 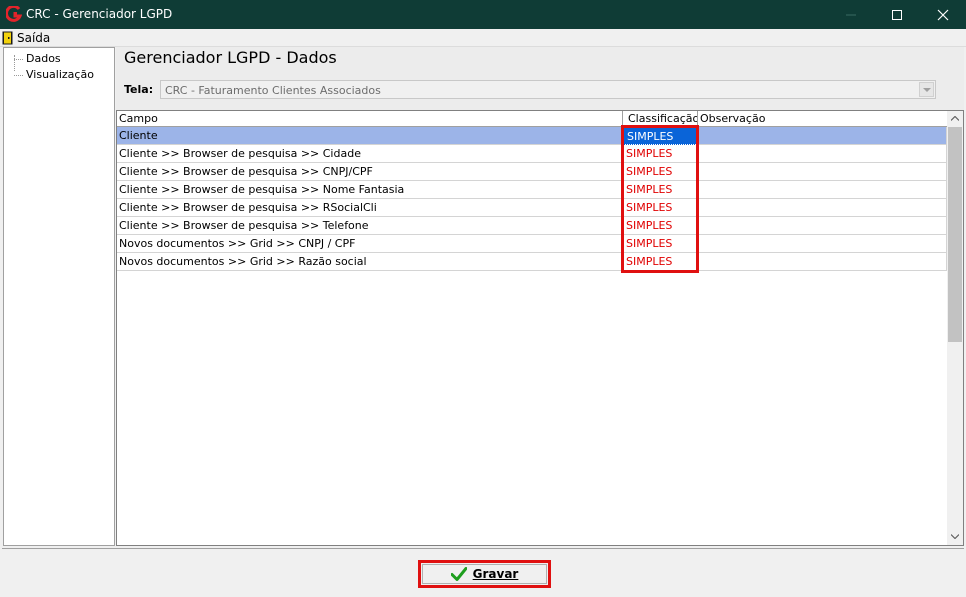 I want to click on grid-vertical-scrollbar, so click(x=955, y=328).